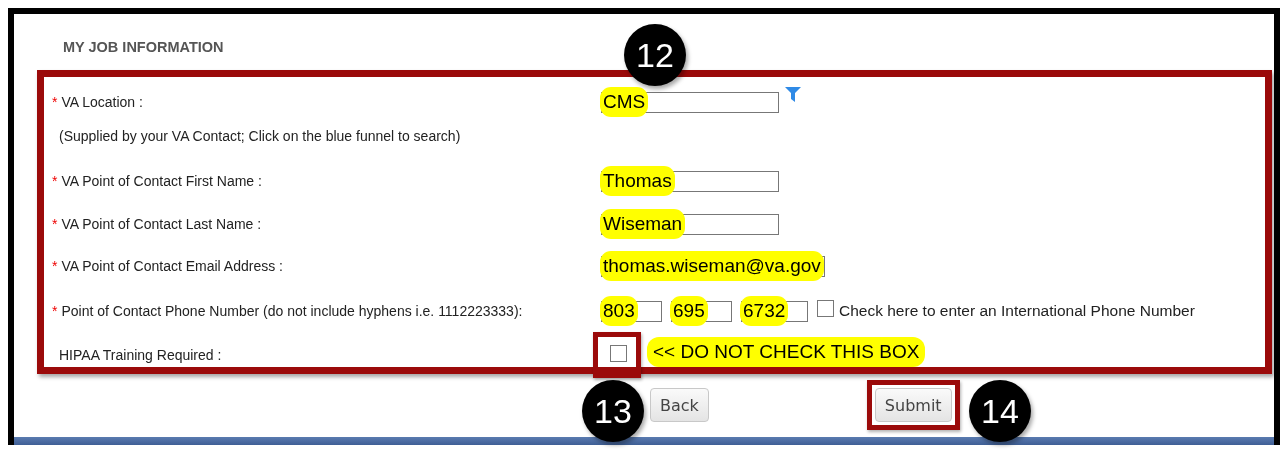 This screenshot has width=1286, height=451. I want to click on field-label: HIPAA Training Required :, so click(140, 355).